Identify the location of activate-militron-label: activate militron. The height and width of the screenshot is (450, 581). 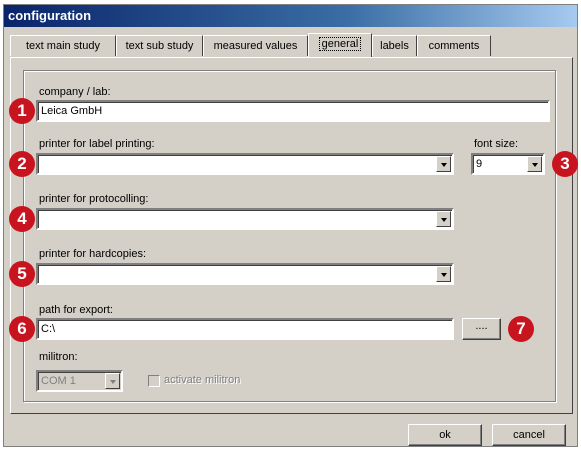
(202, 380).